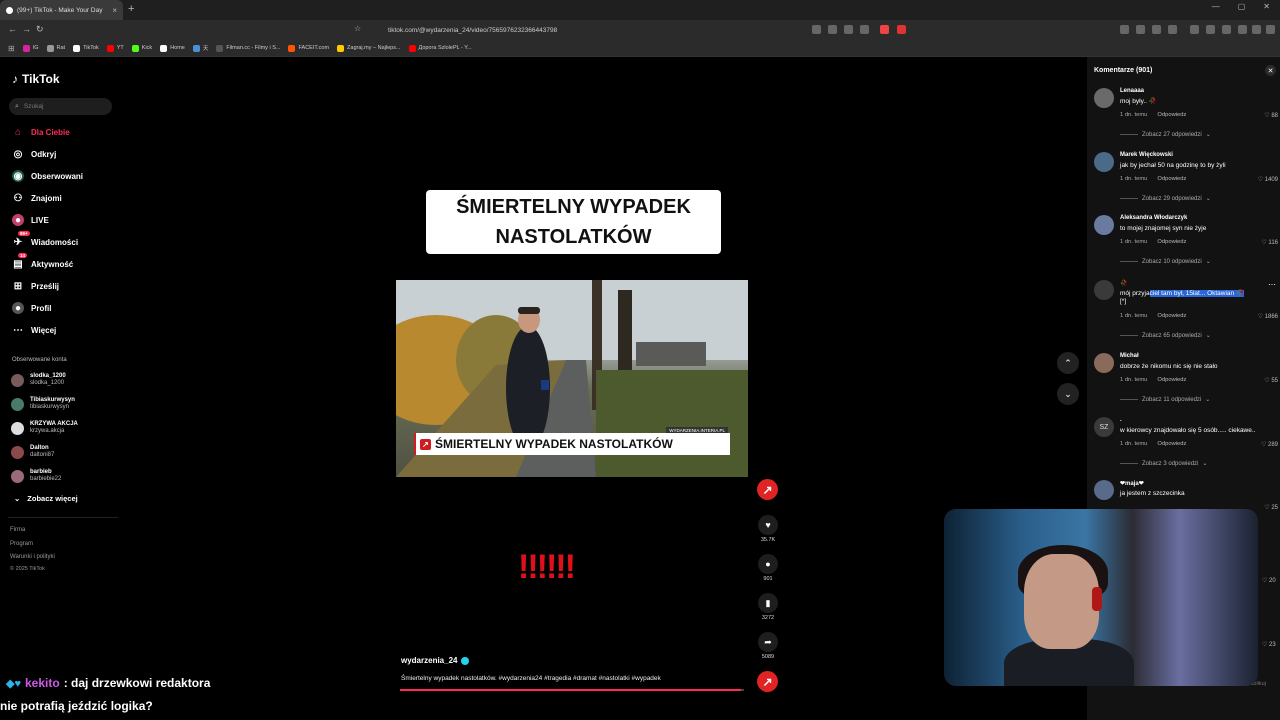 This screenshot has width=1280, height=720. I want to click on bookmark-item: FACEIT.com, so click(308, 48).